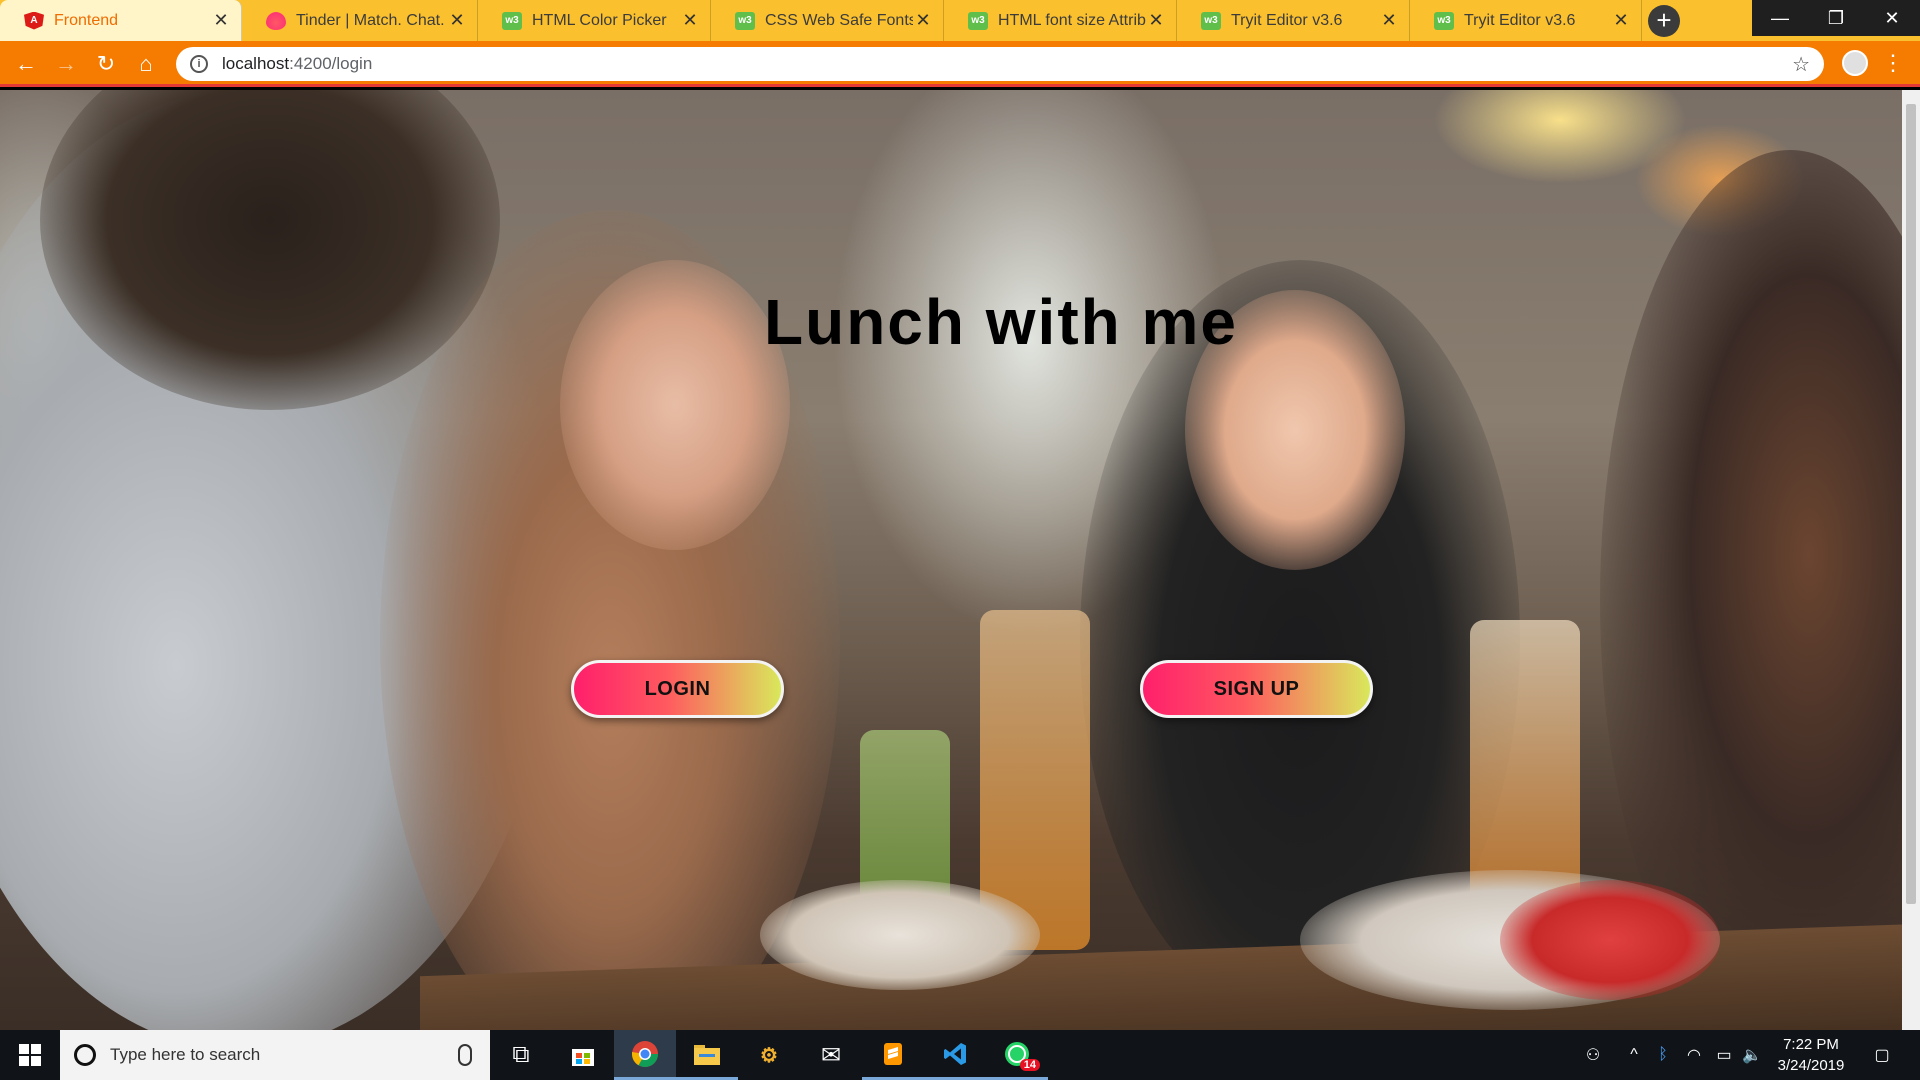  I want to click on file-explorer-icon, so click(707, 1054).